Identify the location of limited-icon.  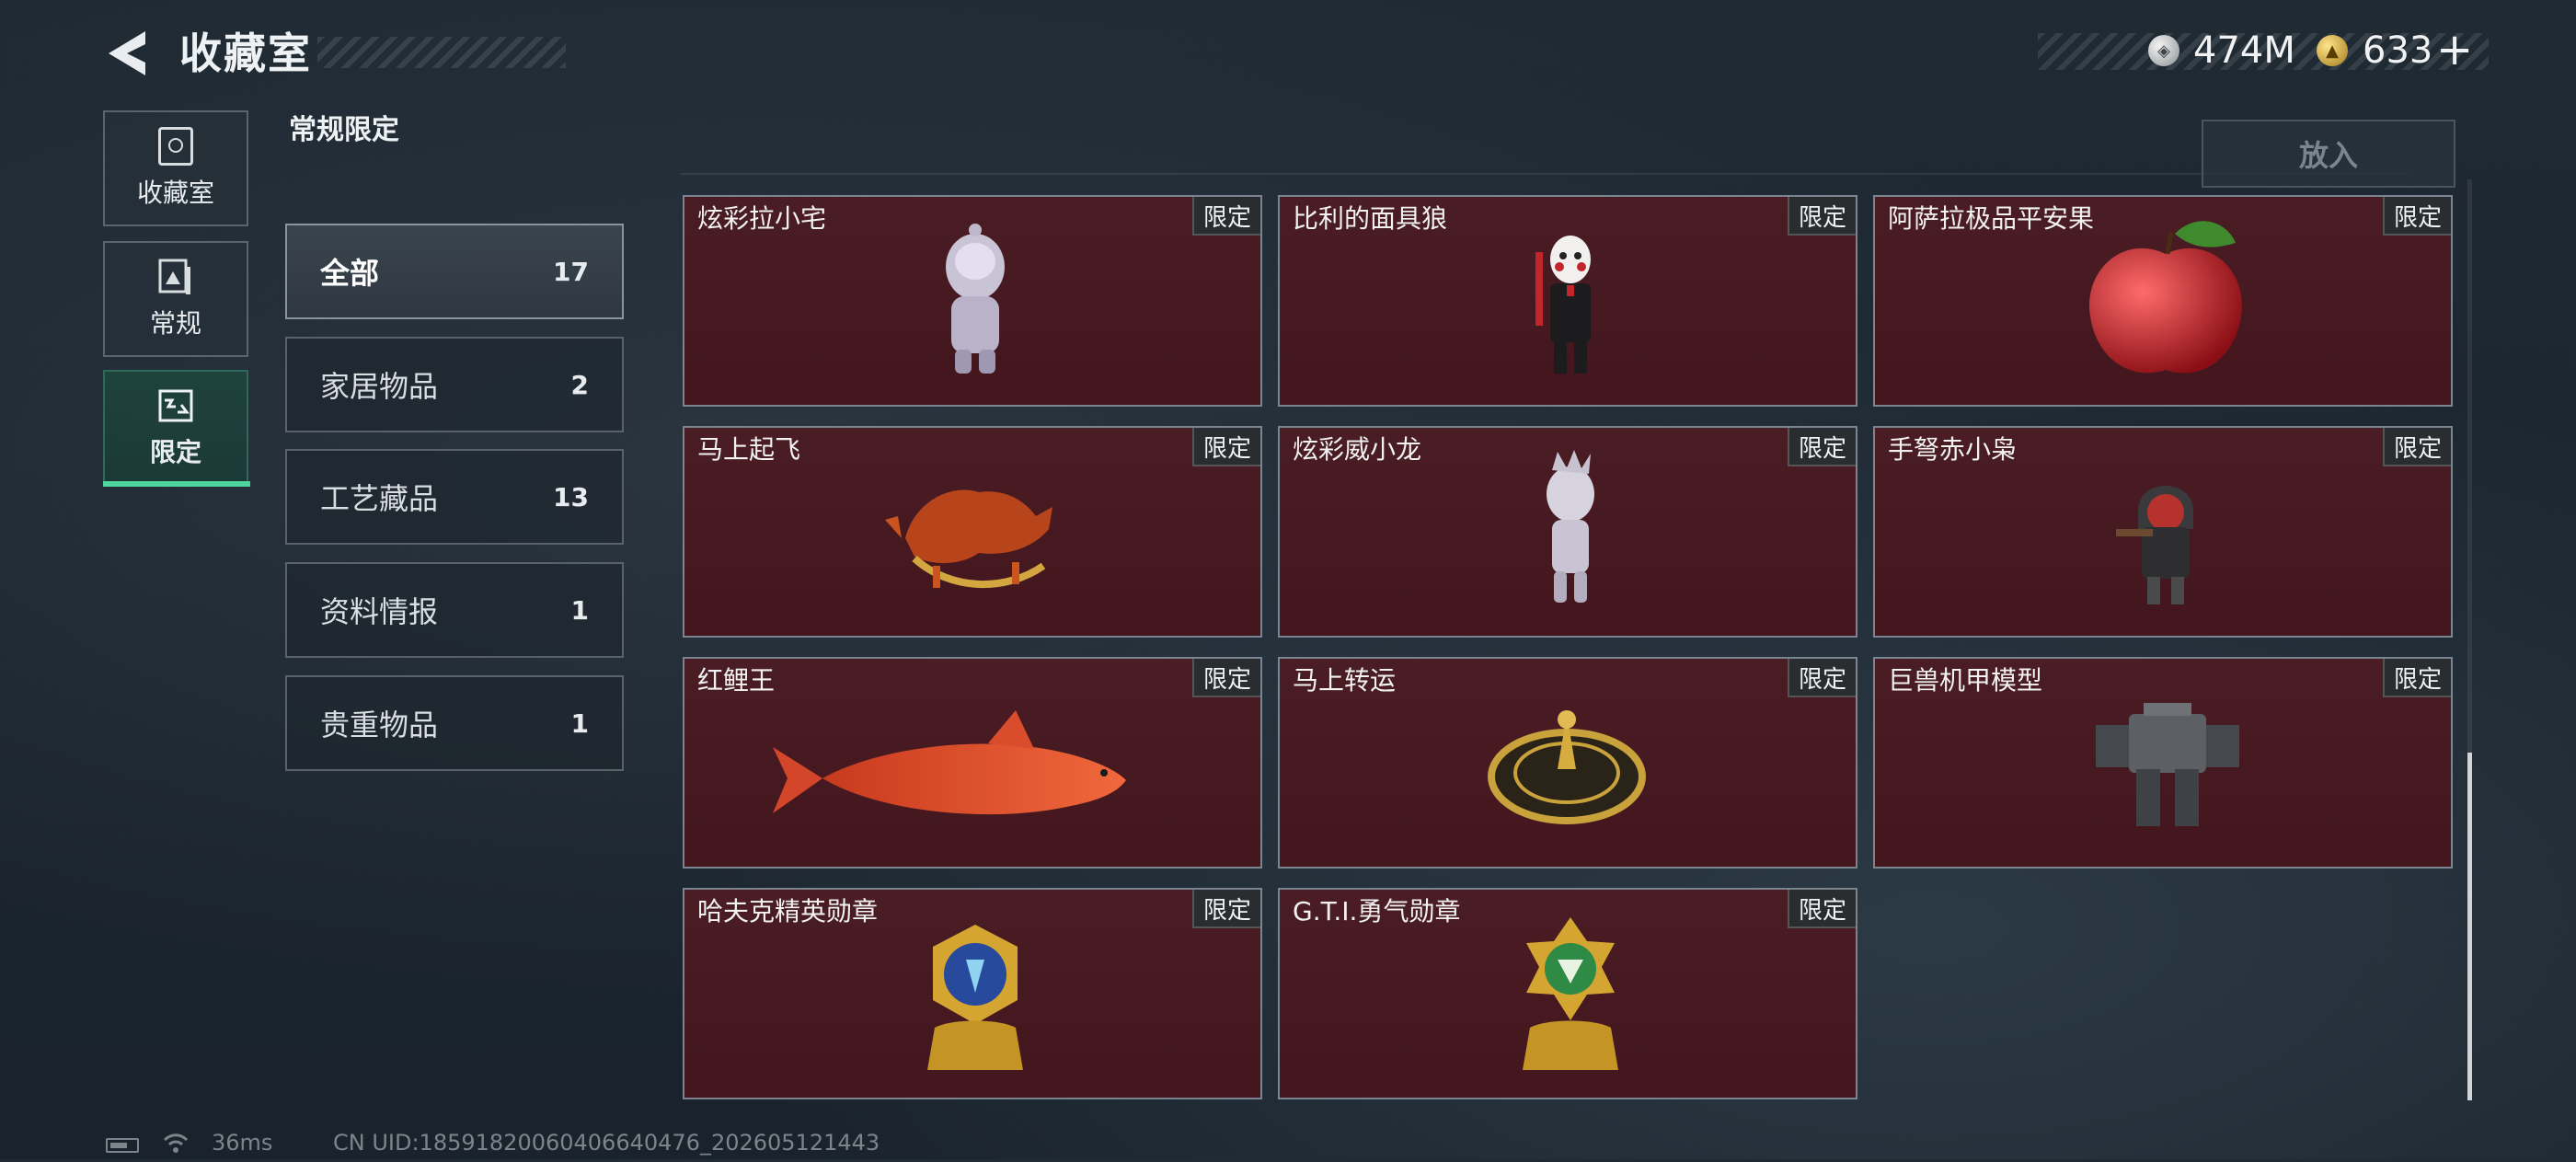
(175, 406).